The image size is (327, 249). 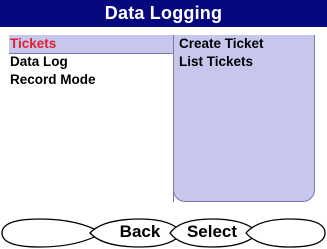 What do you see at coordinates (140, 231) in the screenshot?
I see `softkey-back-label: Back` at bounding box center [140, 231].